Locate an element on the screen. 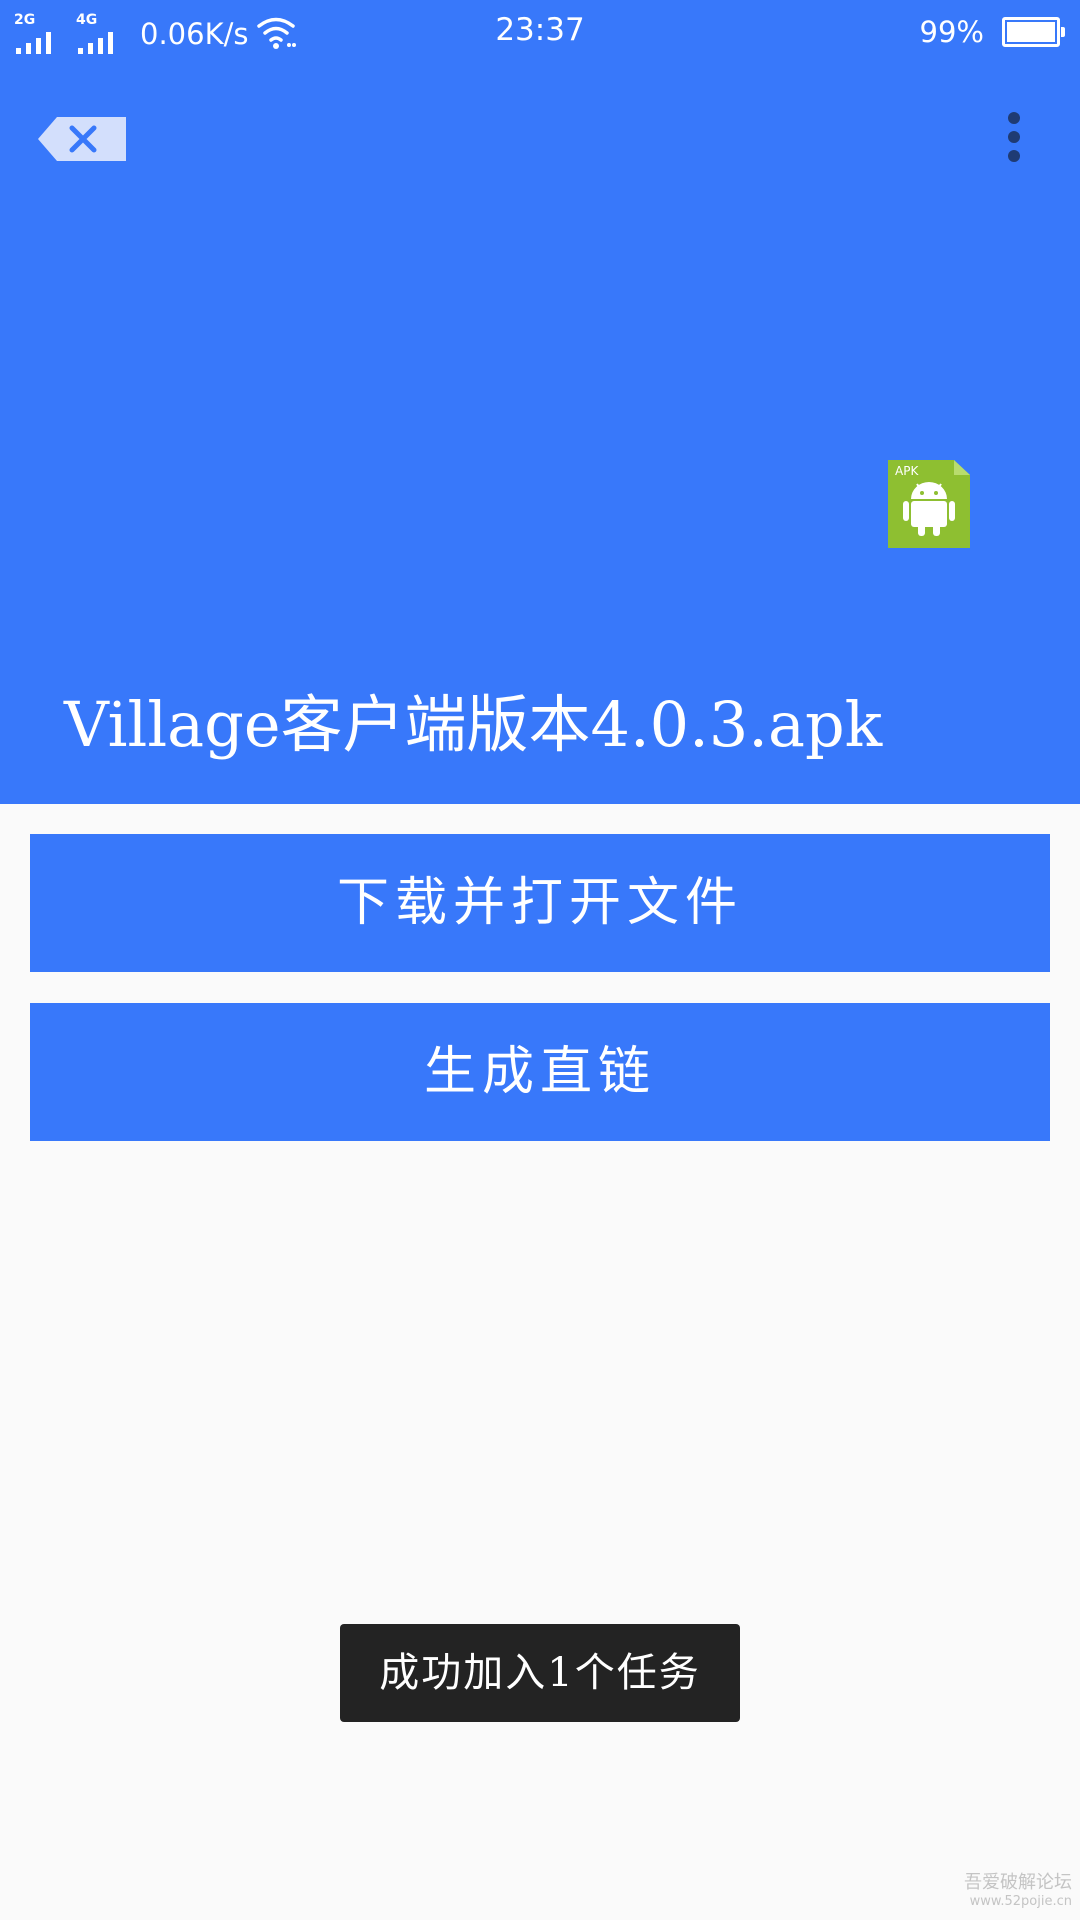 This screenshot has width=1080, height=1920. network-type-4g: 4G is located at coordinates (87, 20).